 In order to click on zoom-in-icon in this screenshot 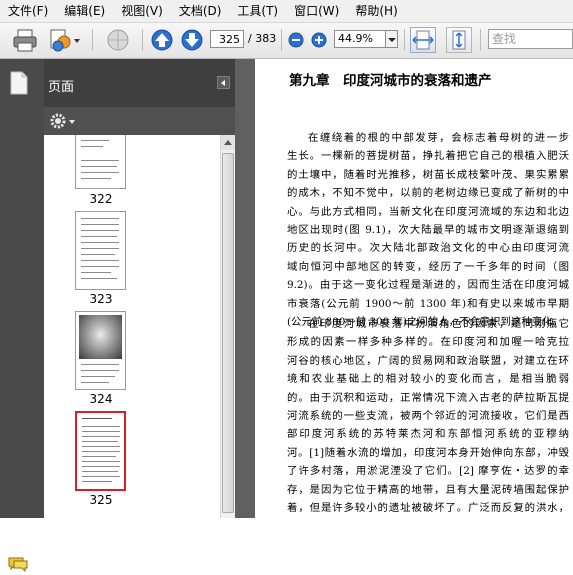, I will do `click(319, 40)`.